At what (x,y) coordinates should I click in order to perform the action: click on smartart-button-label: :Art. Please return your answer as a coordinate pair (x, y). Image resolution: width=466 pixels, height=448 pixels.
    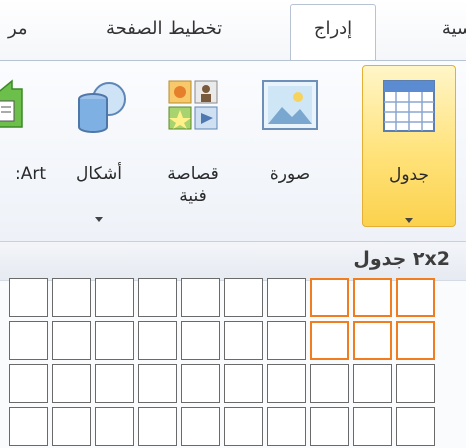
    Looking at the image, I should click on (30, 174).